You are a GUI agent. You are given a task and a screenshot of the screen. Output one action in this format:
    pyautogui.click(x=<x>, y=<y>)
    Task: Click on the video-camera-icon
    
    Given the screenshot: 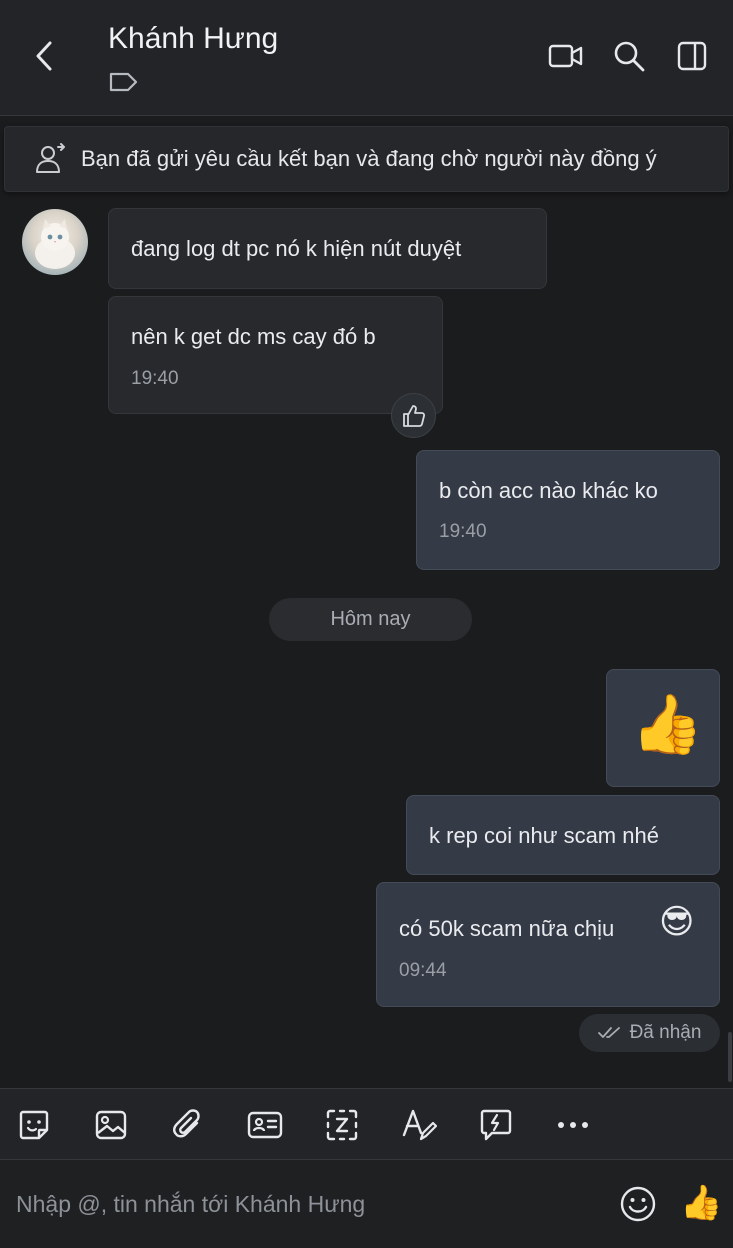 What is the action you would take?
    pyautogui.click(x=565, y=56)
    